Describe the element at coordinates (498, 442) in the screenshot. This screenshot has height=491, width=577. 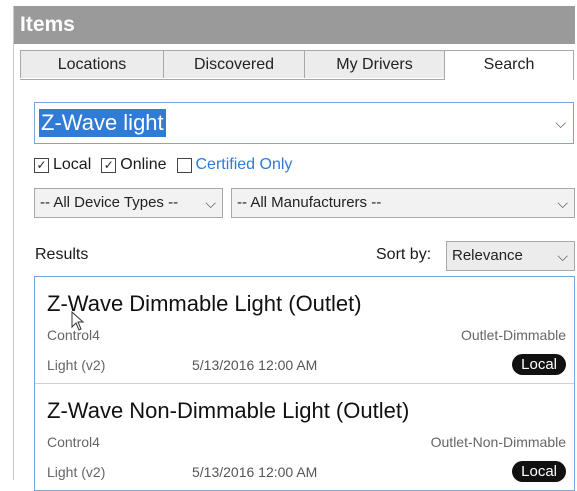
I see `driver-type: Outlet-Non-Dimmable` at that location.